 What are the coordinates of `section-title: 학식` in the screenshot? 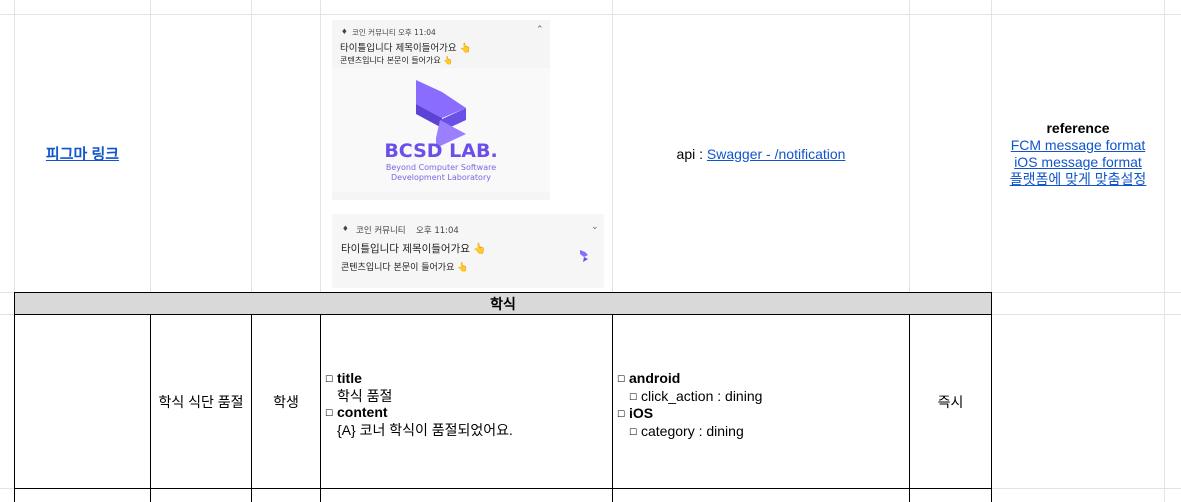 It's located at (503, 303).